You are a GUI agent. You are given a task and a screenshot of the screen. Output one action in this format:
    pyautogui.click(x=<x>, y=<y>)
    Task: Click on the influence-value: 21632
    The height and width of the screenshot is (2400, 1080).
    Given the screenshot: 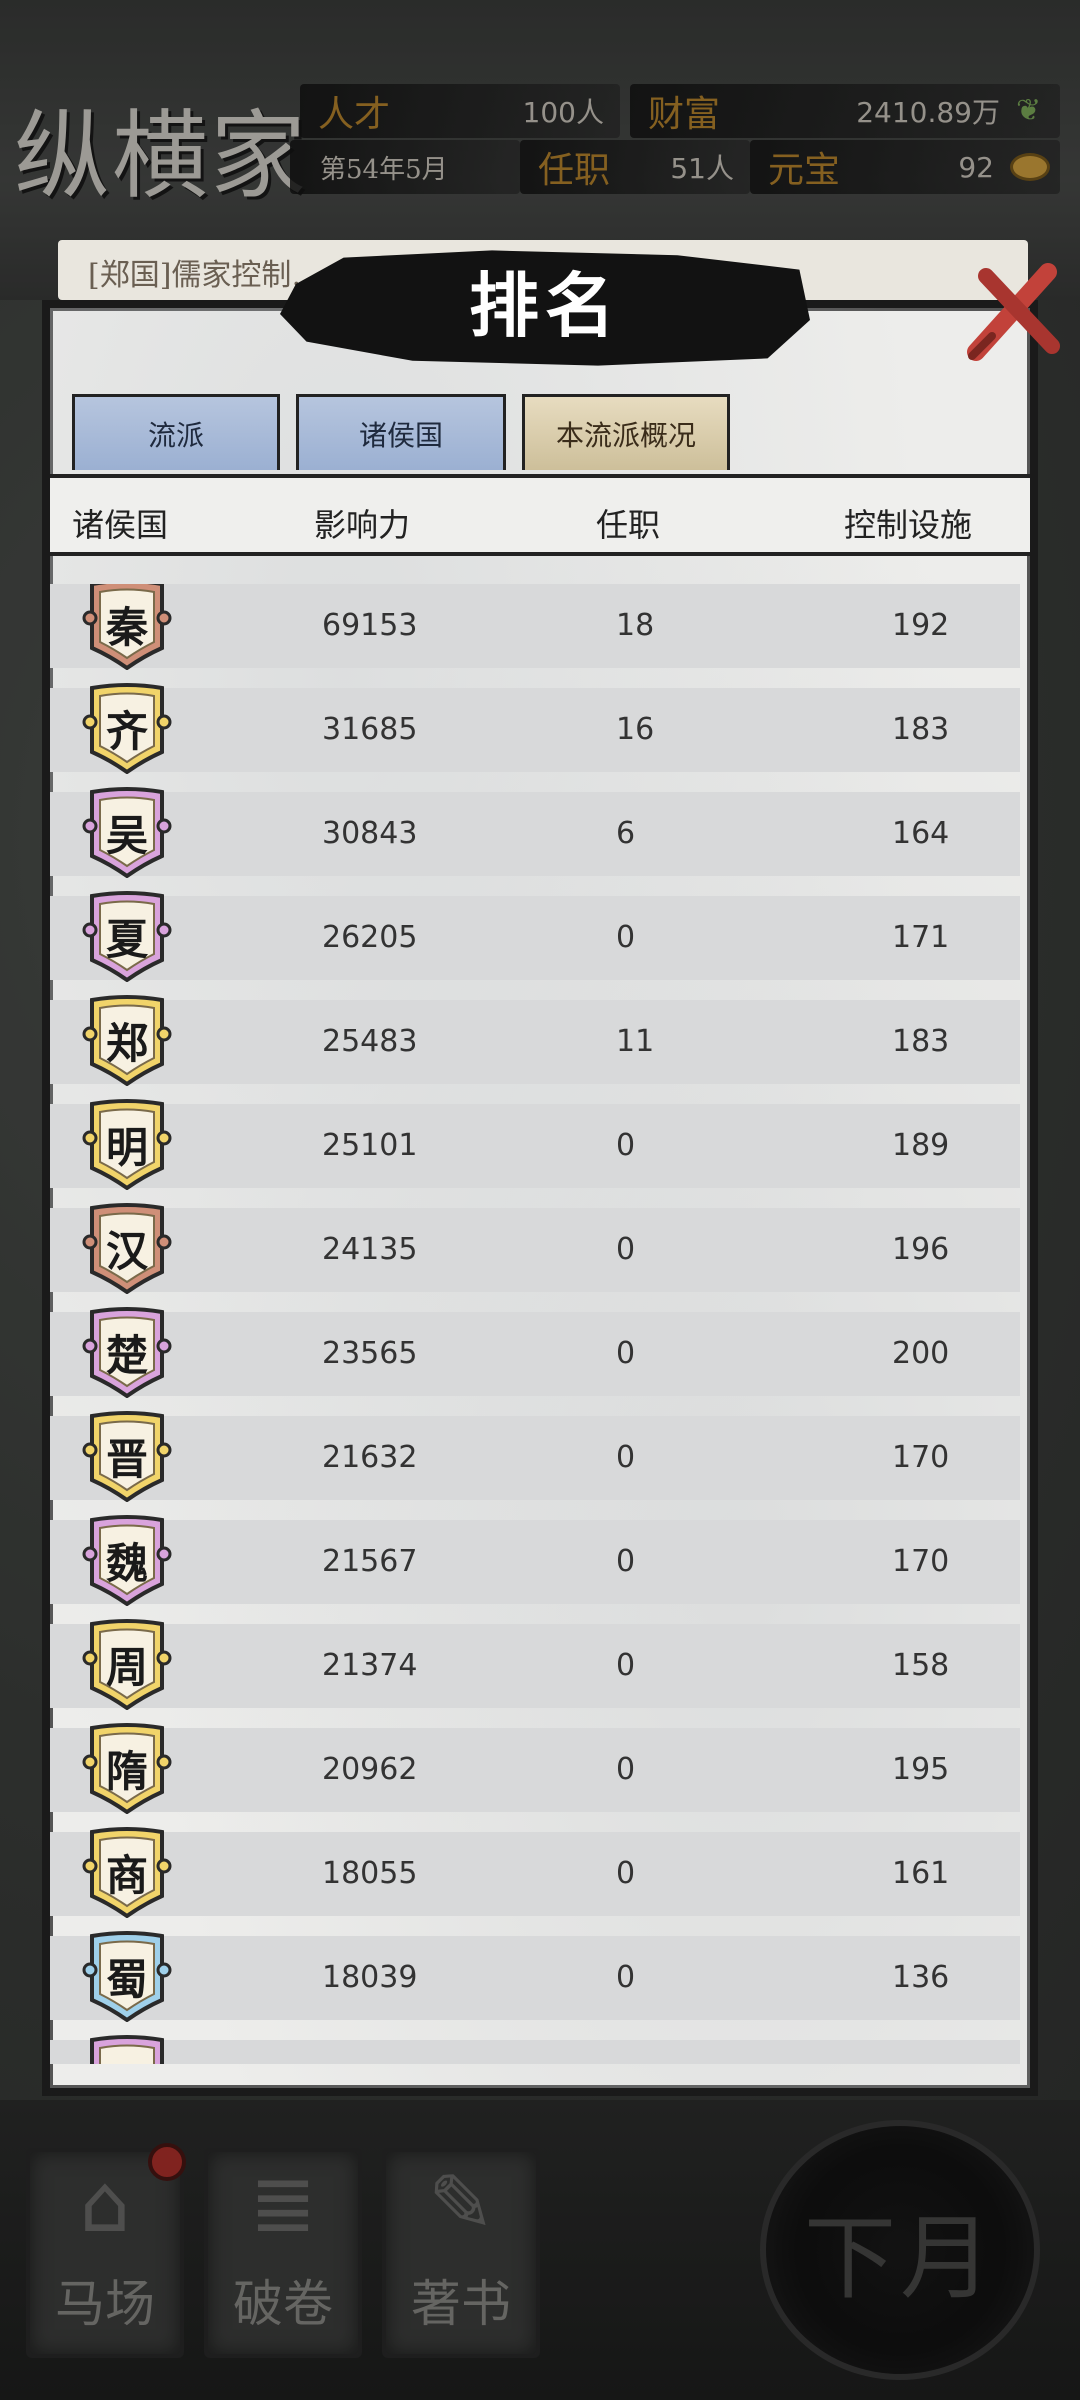 What is the action you would take?
    pyautogui.click(x=370, y=1457)
    